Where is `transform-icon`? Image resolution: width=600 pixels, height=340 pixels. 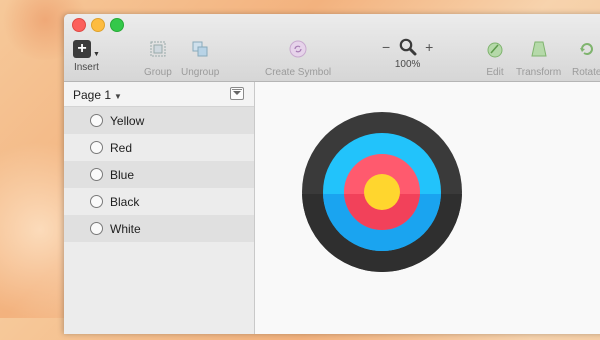
transform-icon is located at coordinates (538, 49).